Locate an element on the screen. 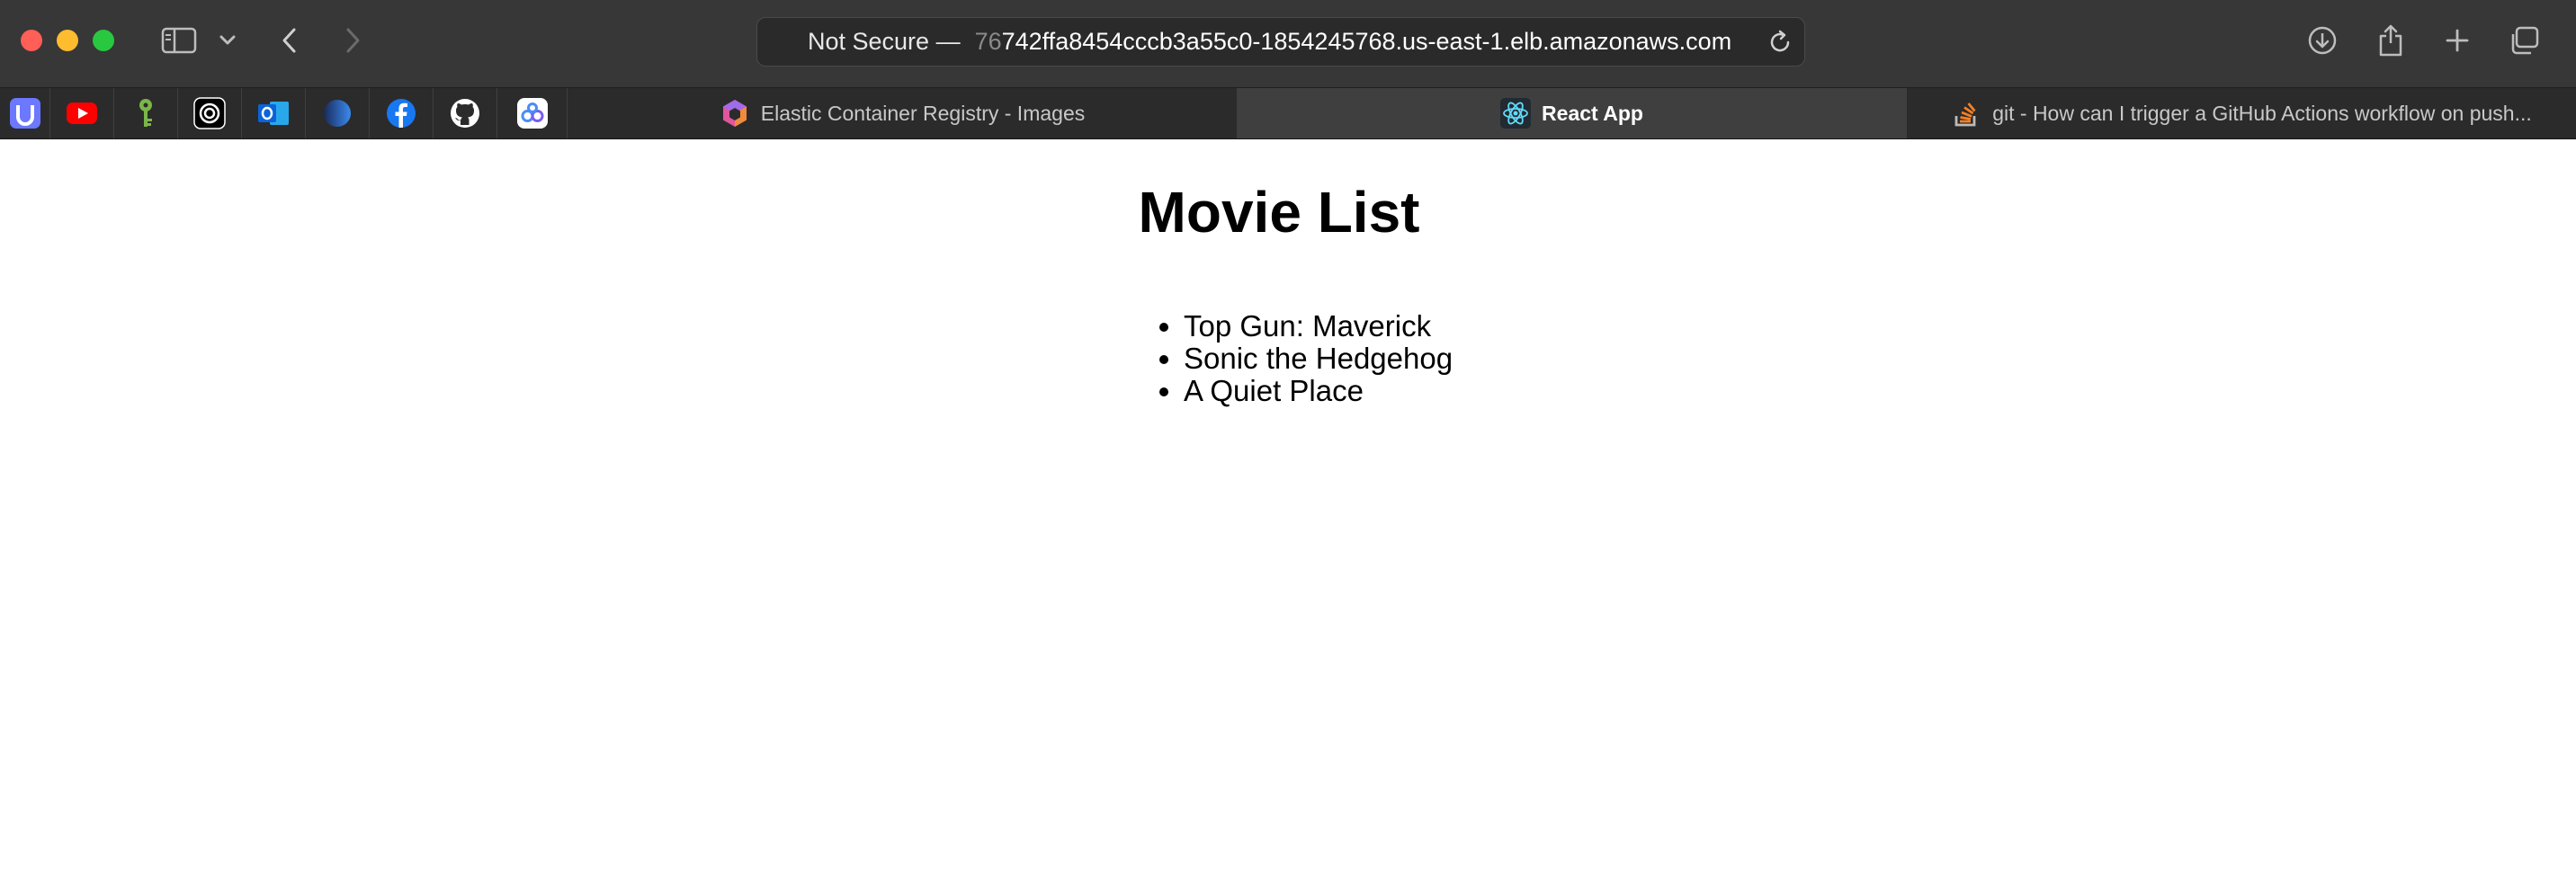 Image resolution: width=2576 pixels, height=881 pixels. new-tab-plus-icon is located at coordinates (2457, 41).